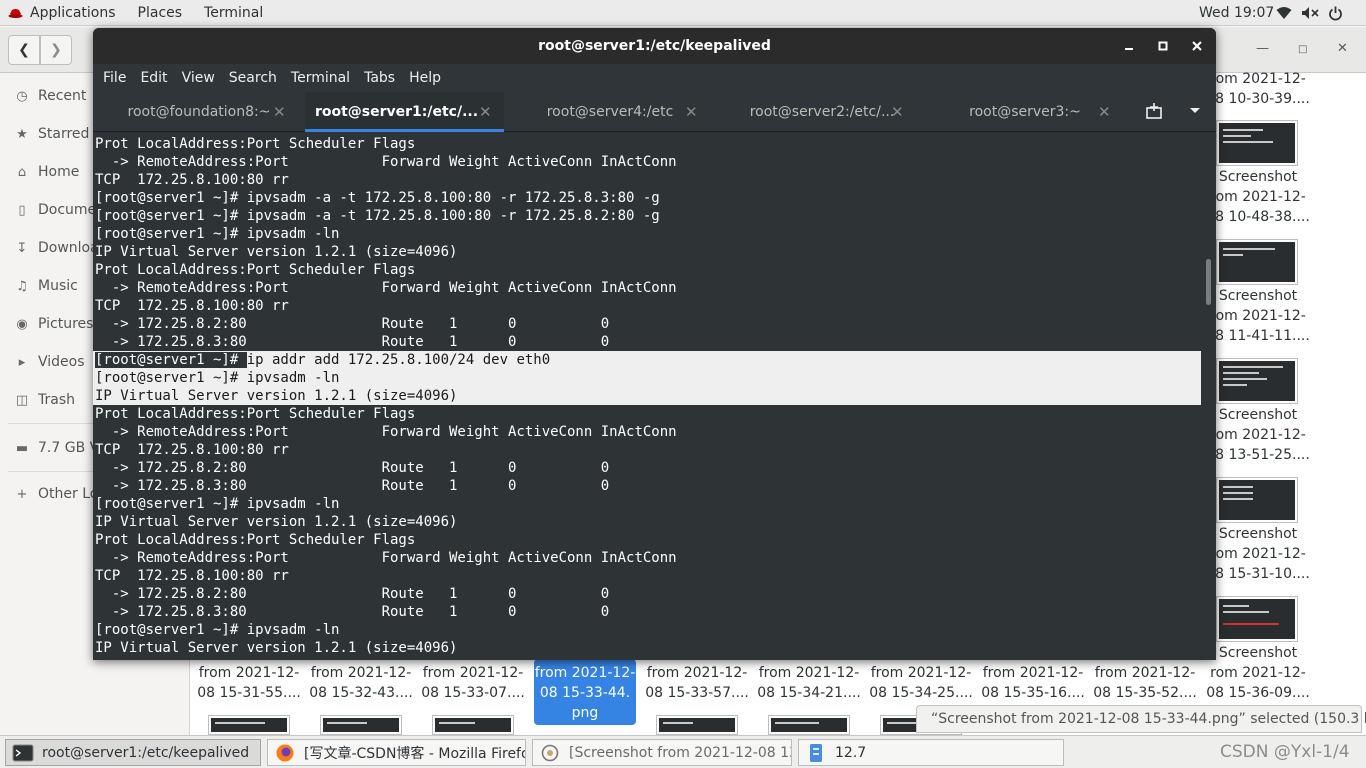  I want to click on power-icon, so click(1335, 13).